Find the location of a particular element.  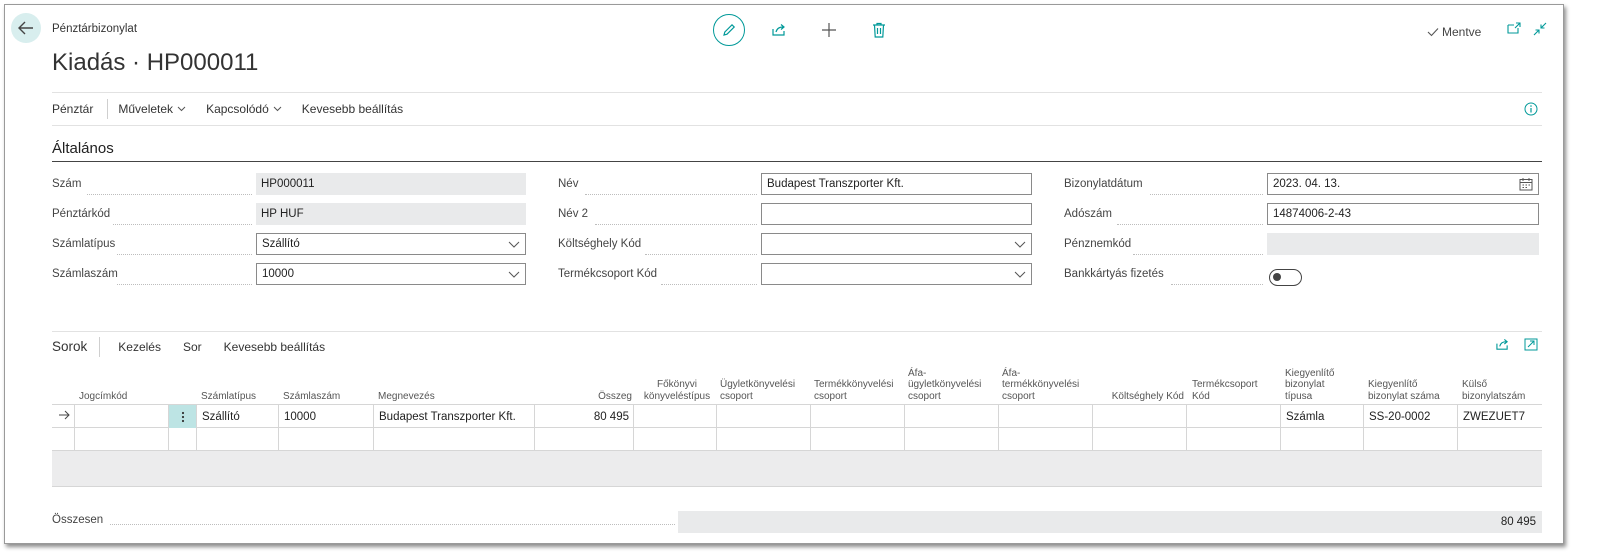

pencil-icon is located at coordinates (729, 29).